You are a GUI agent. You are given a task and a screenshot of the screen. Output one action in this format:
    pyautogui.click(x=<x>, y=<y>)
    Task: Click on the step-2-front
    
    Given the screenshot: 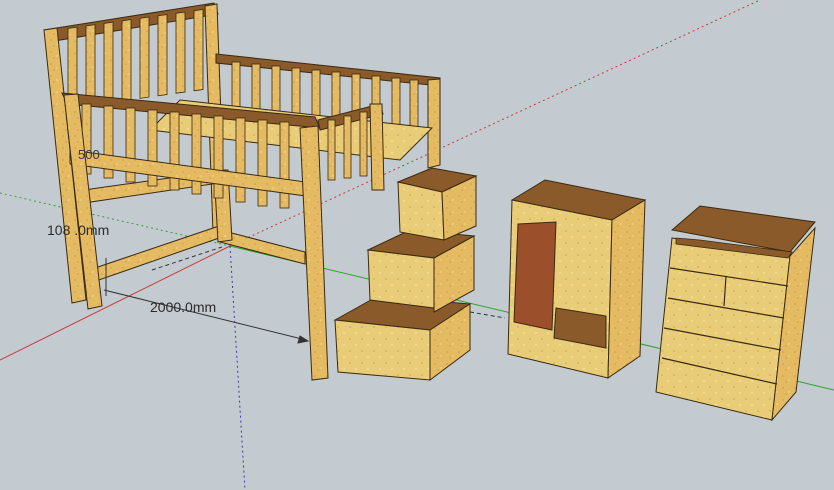 What is the action you would take?
    pyautogui.click(x=401, y=279)
    